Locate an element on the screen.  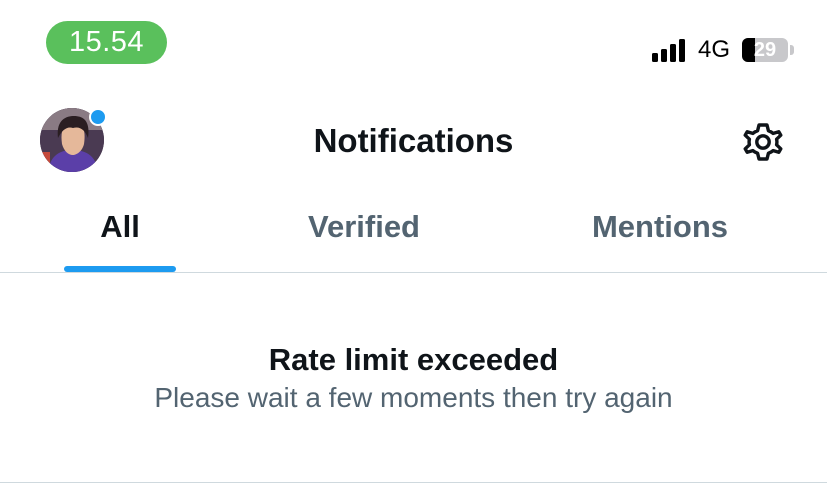
gear-icon is located at coordinates (763, 142).